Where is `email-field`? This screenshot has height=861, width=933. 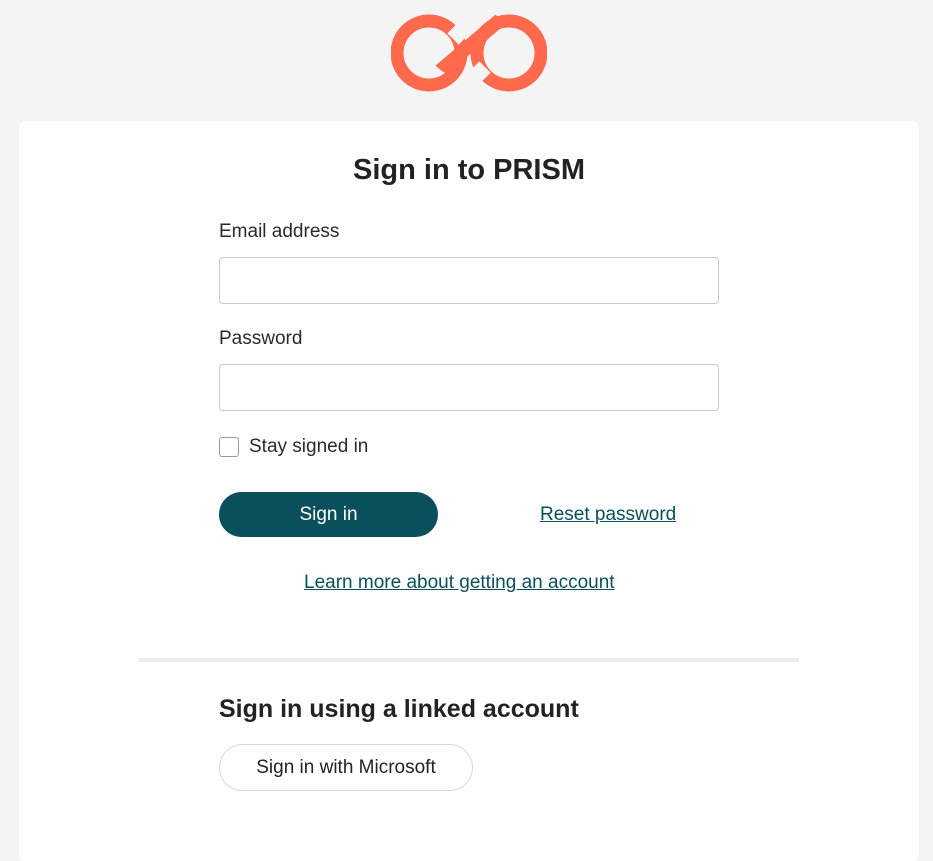 email-field is located at coordinates (469, 280).